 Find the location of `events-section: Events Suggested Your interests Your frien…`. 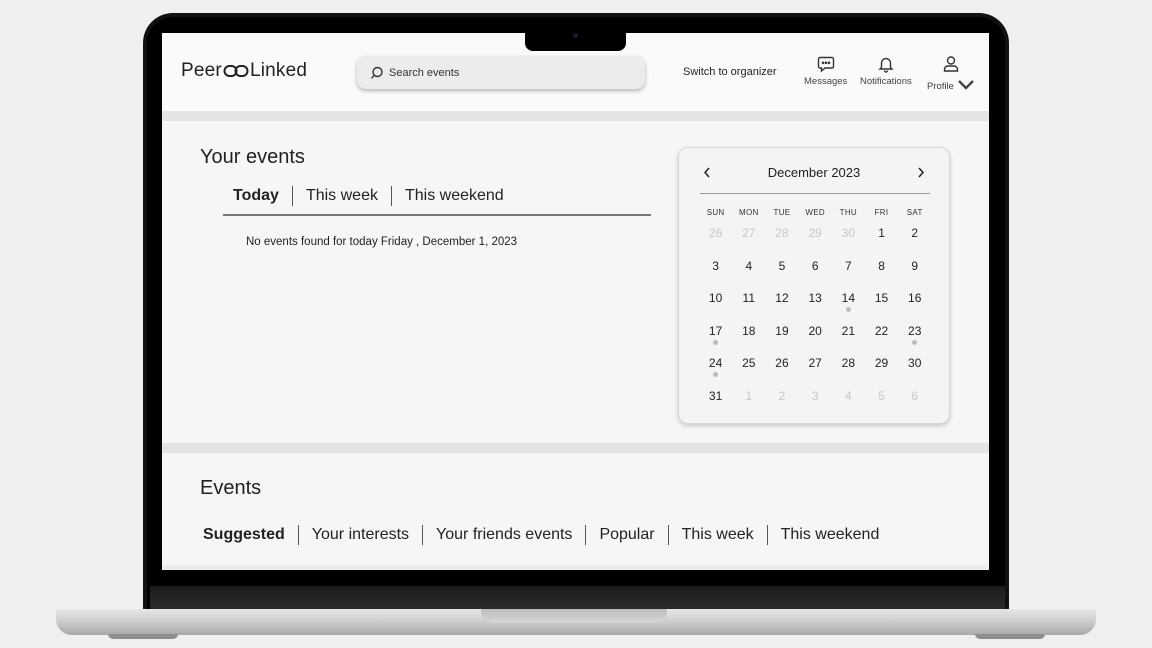

events-section: Events Suggested Your interests Your frien… is located at coordinates (575, 511).